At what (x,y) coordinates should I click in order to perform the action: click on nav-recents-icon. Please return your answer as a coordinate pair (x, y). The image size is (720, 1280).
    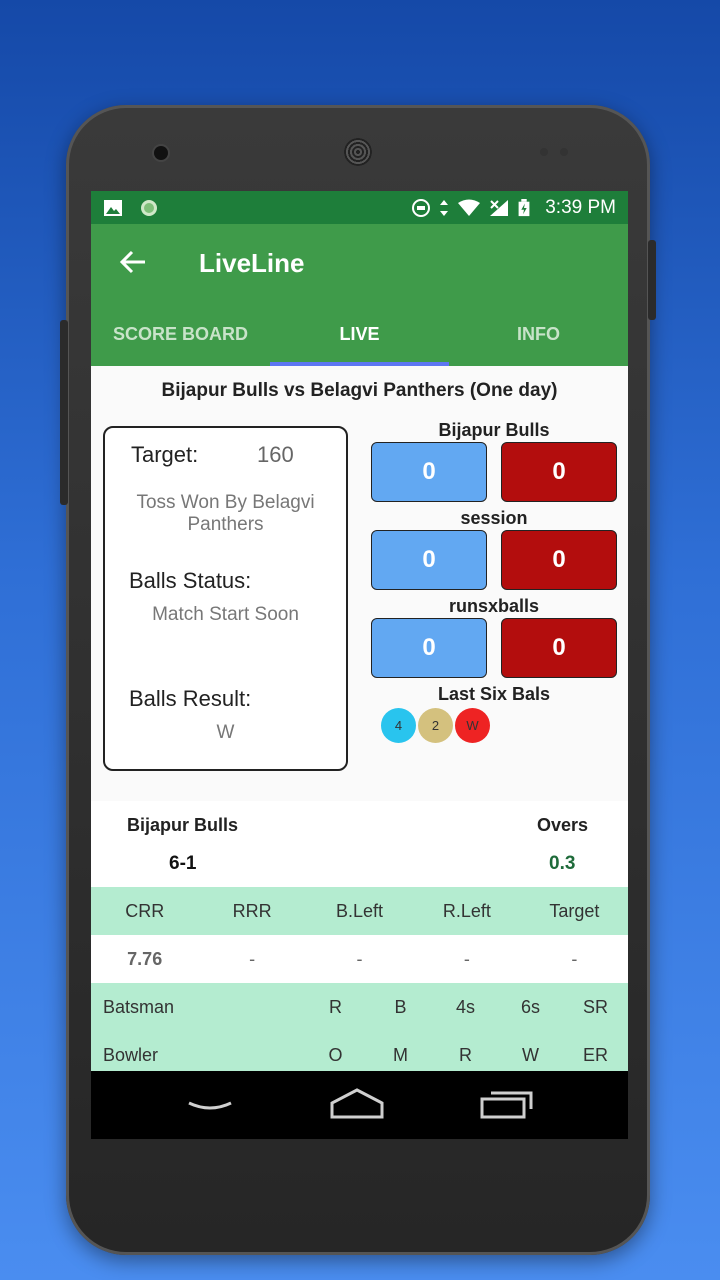
    Looking at the image, I should click on (507, 1104).